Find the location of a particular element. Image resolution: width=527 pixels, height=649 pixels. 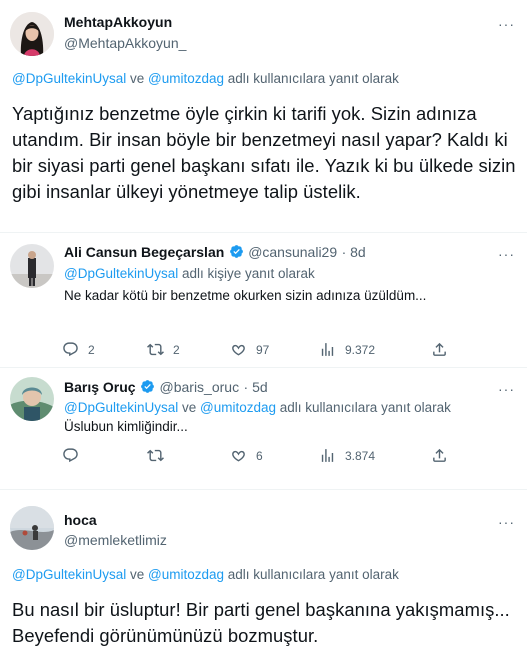

display-name: Barış Oruç is located at coordinates (100, 387).